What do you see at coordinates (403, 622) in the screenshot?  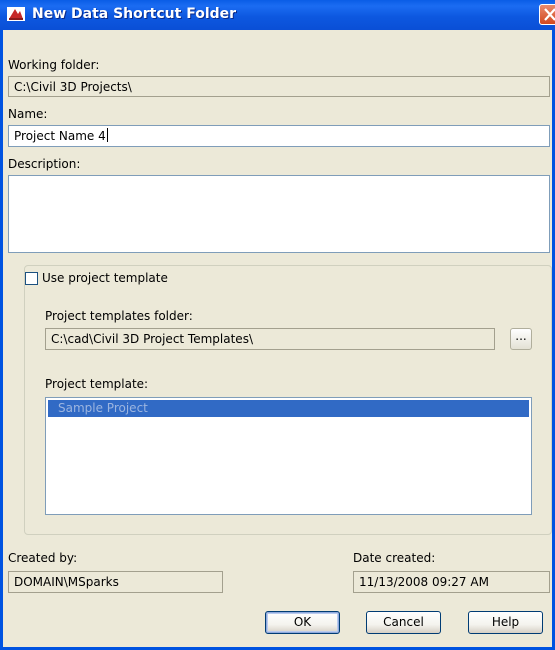 I see `cancel-button: Cancel` at bounding box center [403, 622].